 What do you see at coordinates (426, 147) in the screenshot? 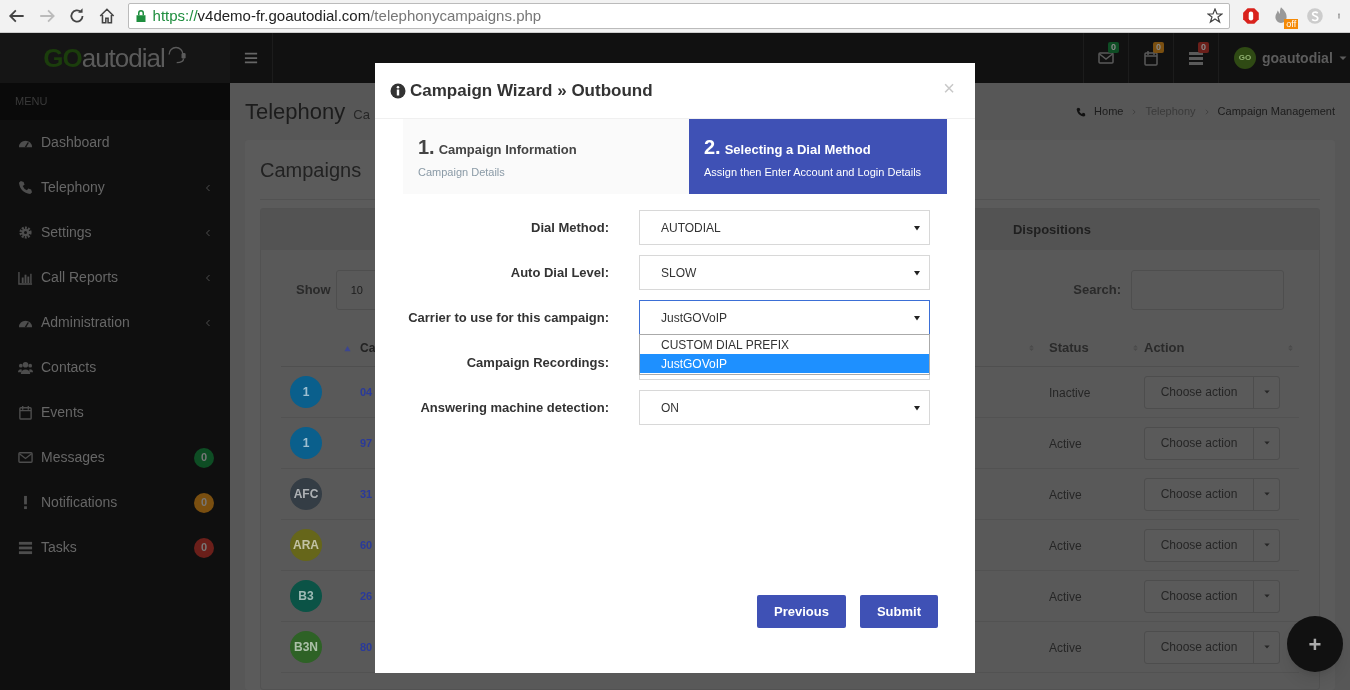
I see `step-number: 1.` at bounding box center [426, 147].